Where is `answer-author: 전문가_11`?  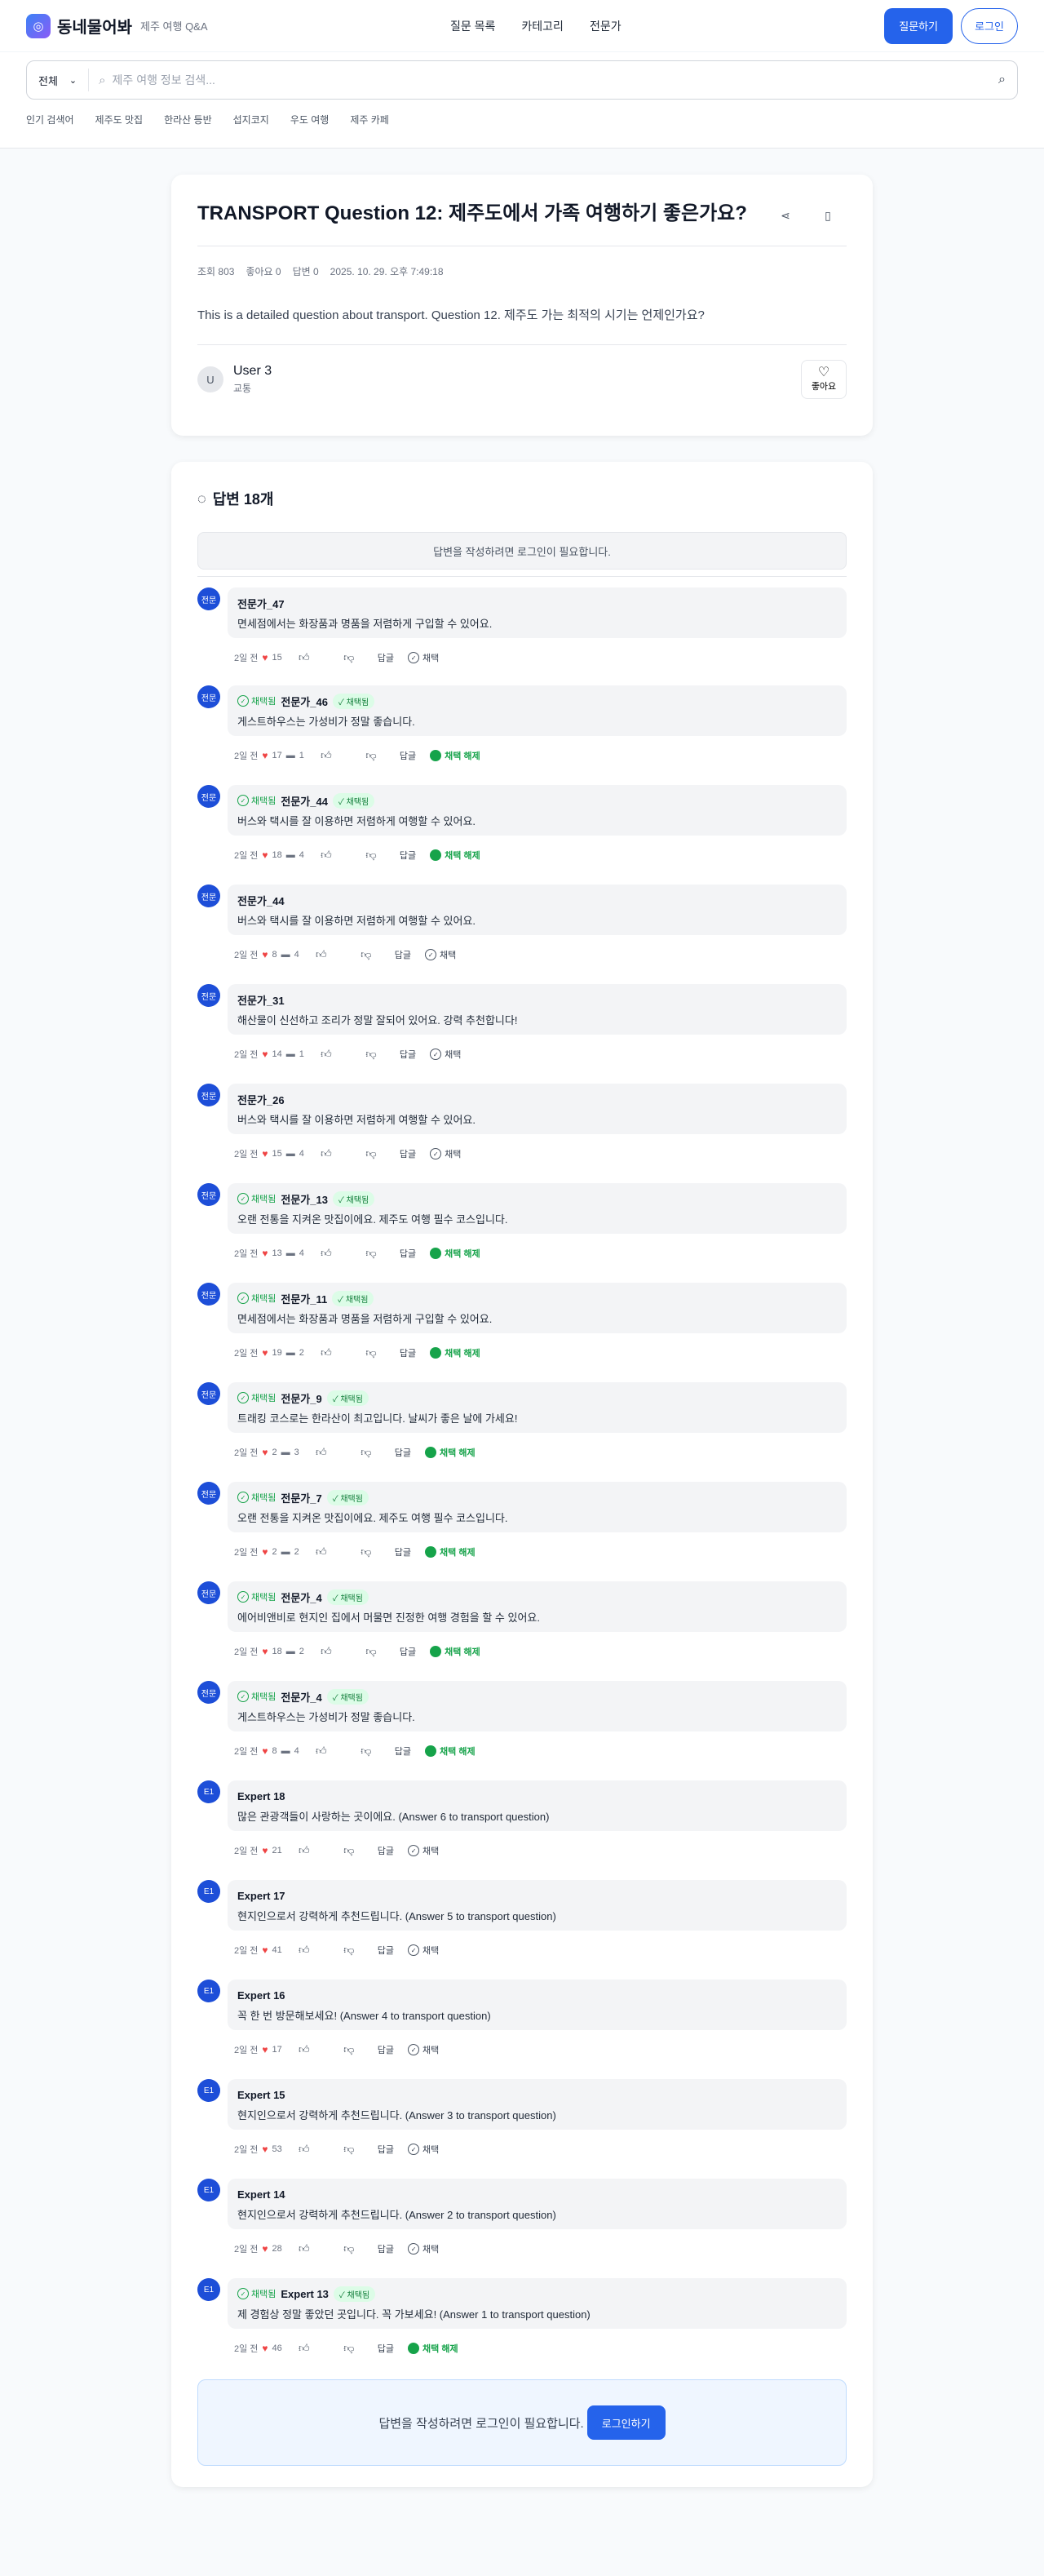
answer-author: 전문가_11 is located at coordinates (304, 1298).